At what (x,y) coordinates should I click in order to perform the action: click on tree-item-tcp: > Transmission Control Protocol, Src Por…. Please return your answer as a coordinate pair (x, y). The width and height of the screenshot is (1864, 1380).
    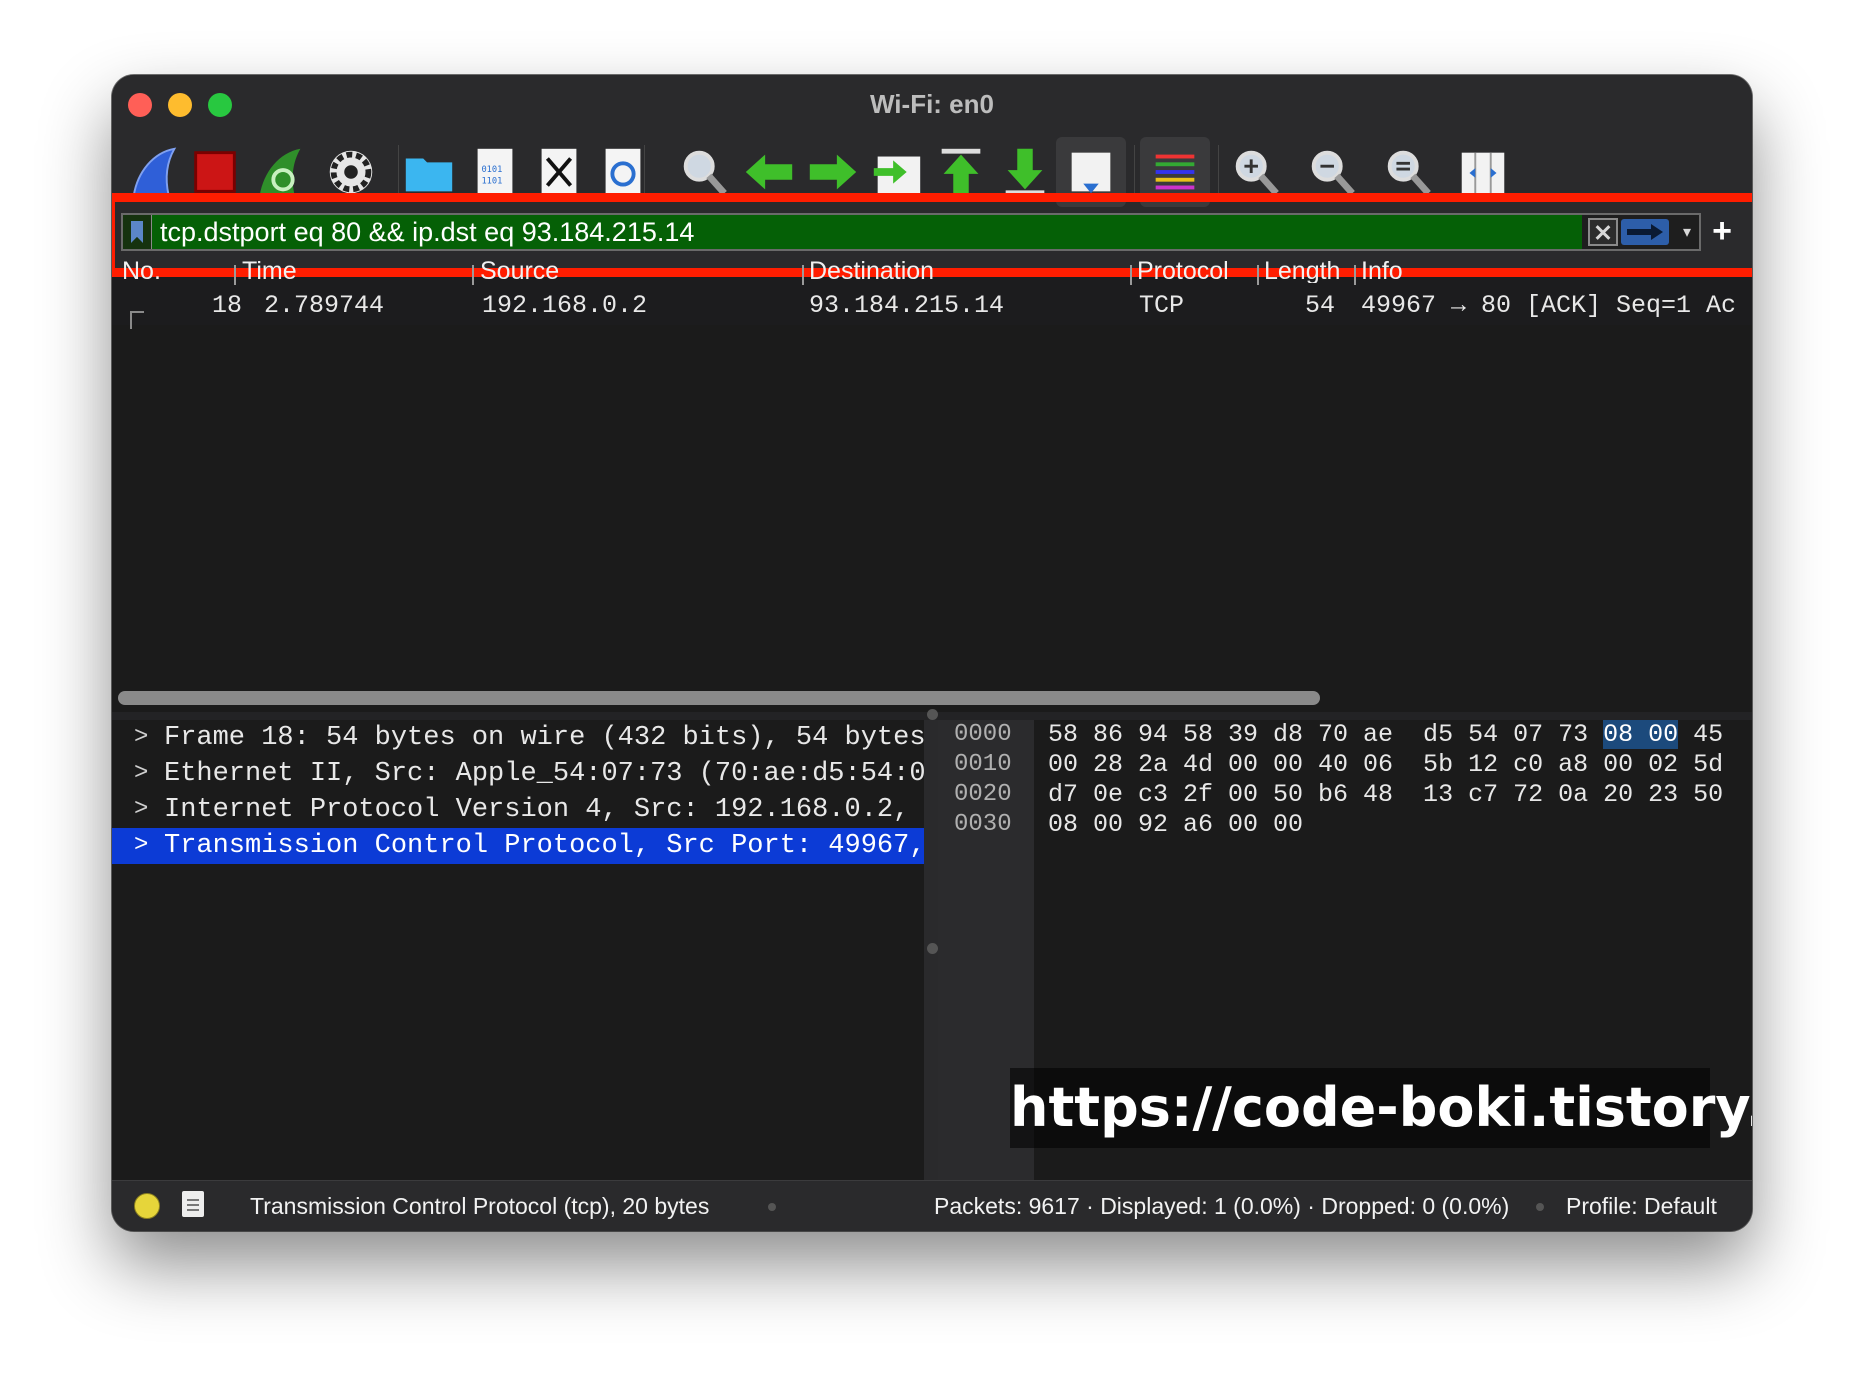
    Looking at the image, I should click on (518, 846).